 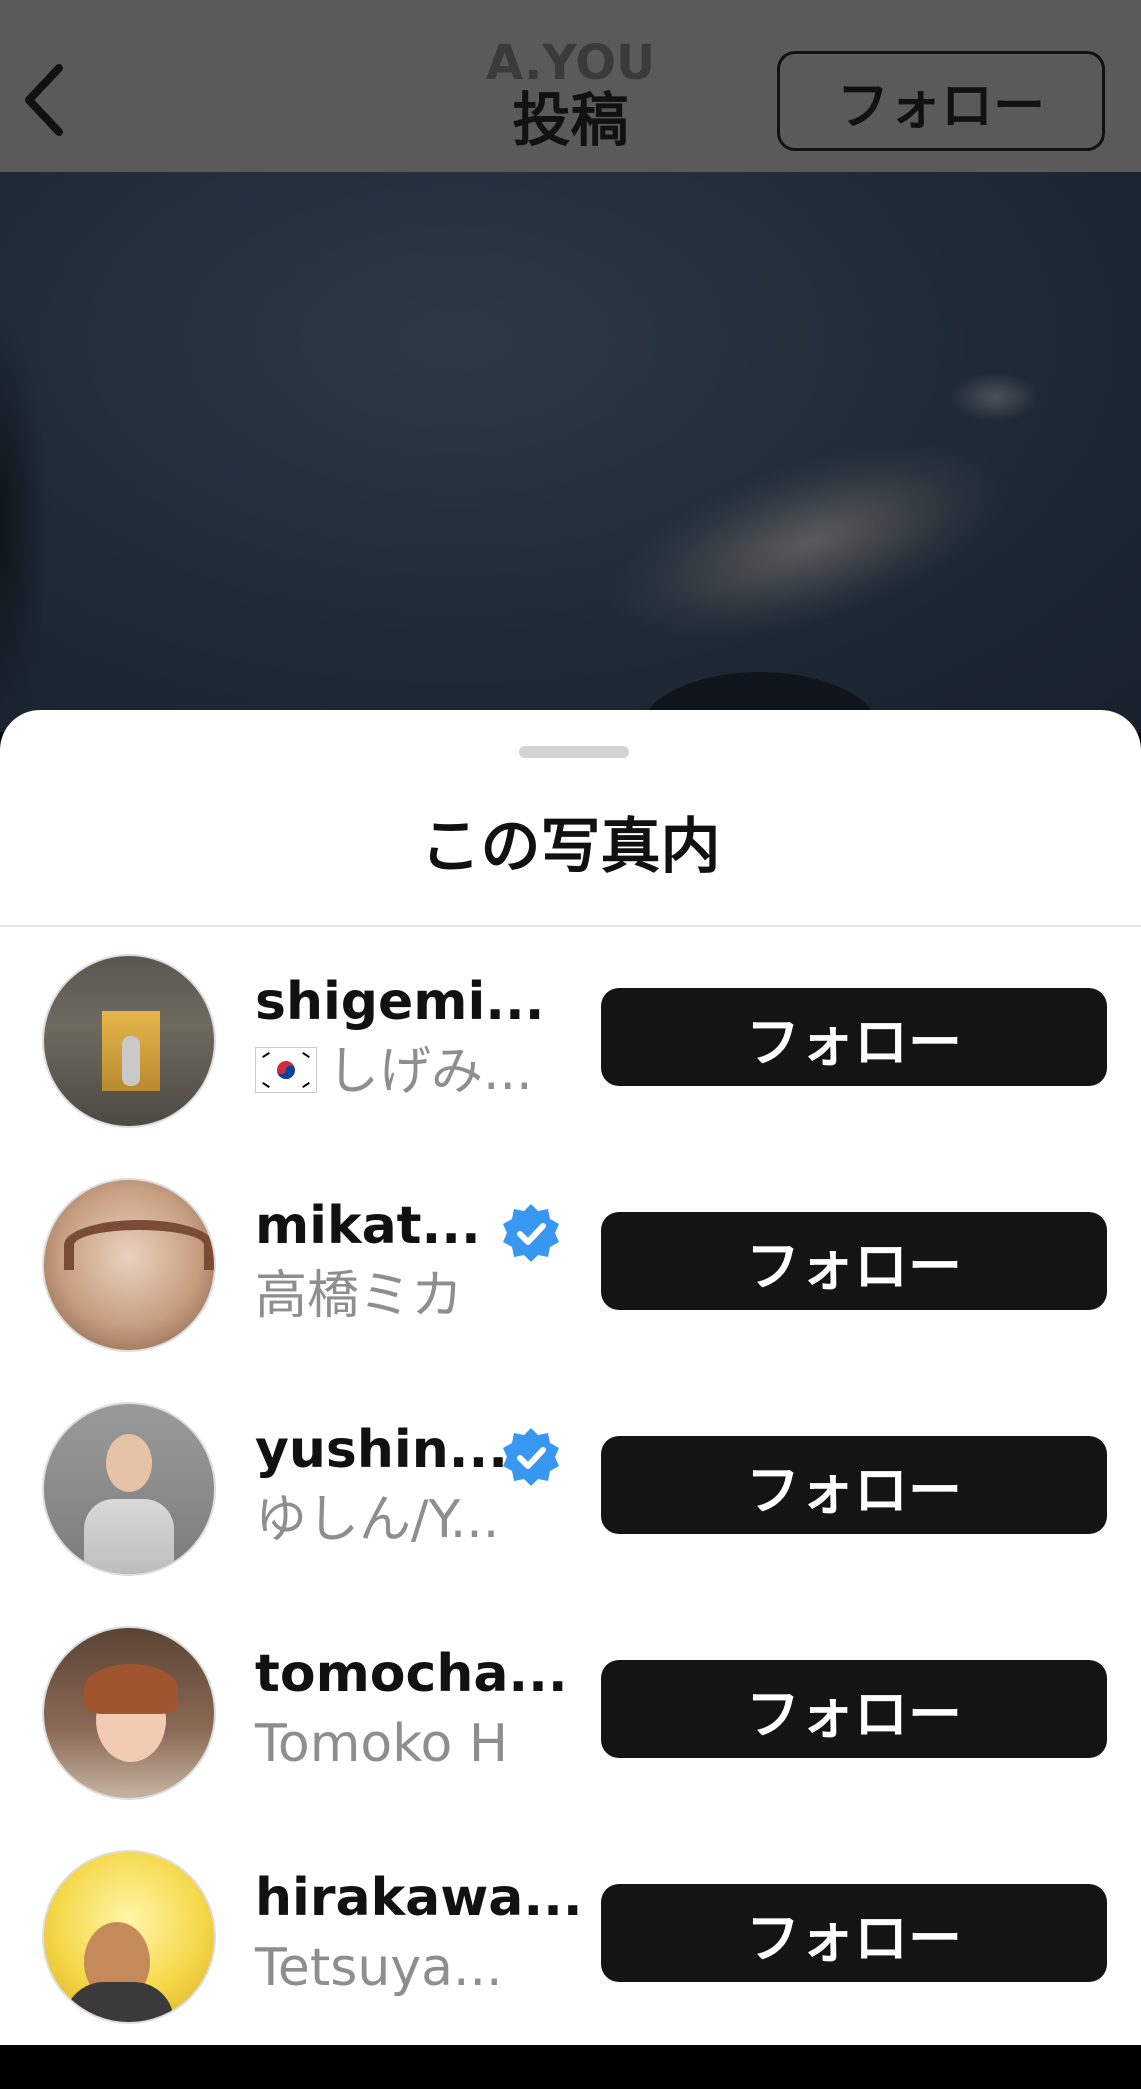 What do you see at coordinates (570, 1510) in the screenshot?
I see `user-row: yushin... ゆしん/Y... フォロー` at bounding box center [570, 1510].